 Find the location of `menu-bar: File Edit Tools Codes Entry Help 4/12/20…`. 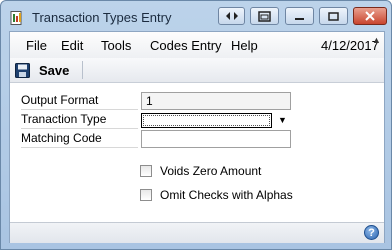

menu-bar: File Edit Tools Codes Entry Help 4/12/20… is located at coordinates (197, 45).